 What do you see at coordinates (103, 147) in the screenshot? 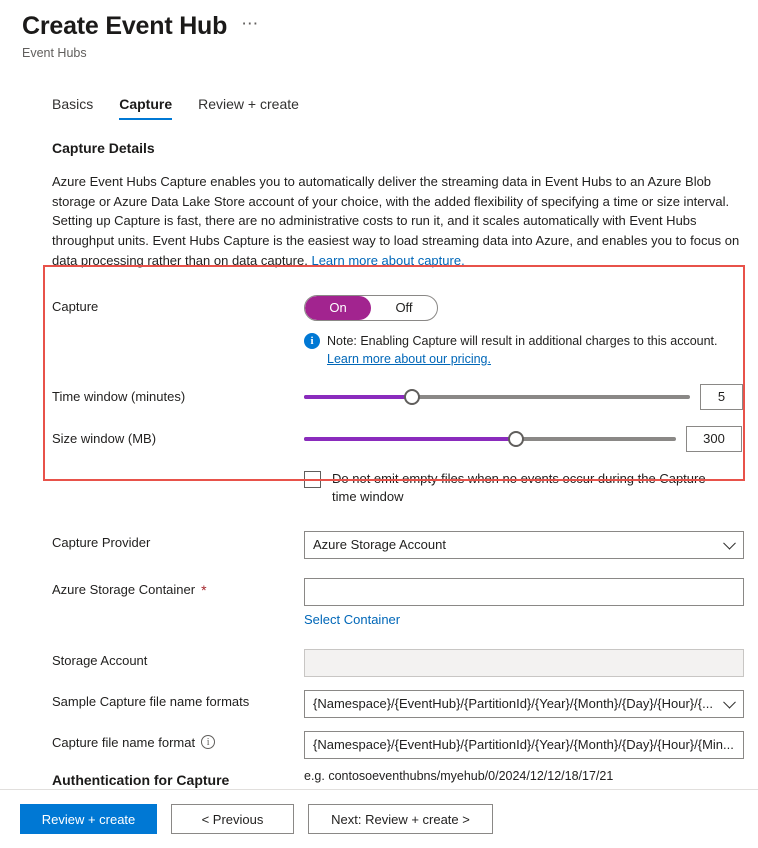
I see `capture-details-heading: Capture Details` at bounding box center [103, 147].